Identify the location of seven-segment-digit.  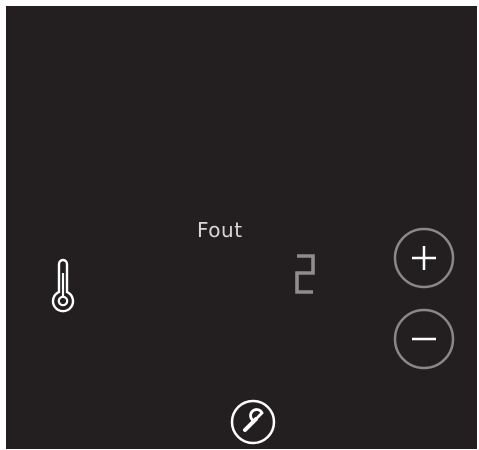
(305, 274).